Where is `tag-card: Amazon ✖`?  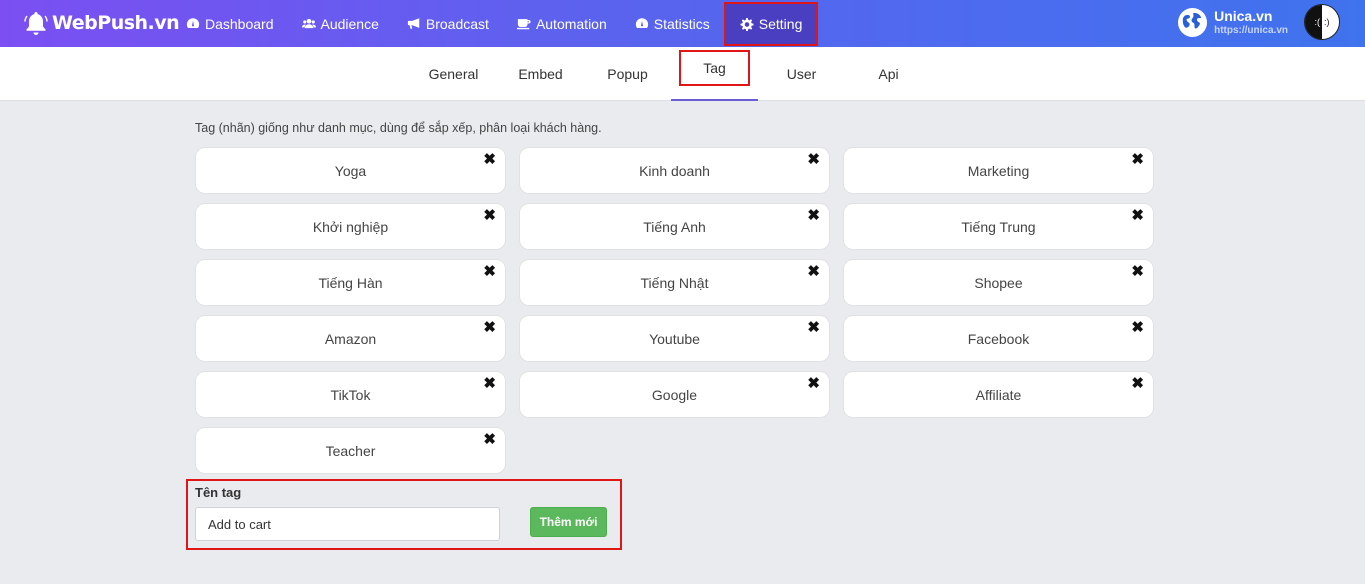
tag-card: Amazon ✖ is located at coordinates (350, 338).